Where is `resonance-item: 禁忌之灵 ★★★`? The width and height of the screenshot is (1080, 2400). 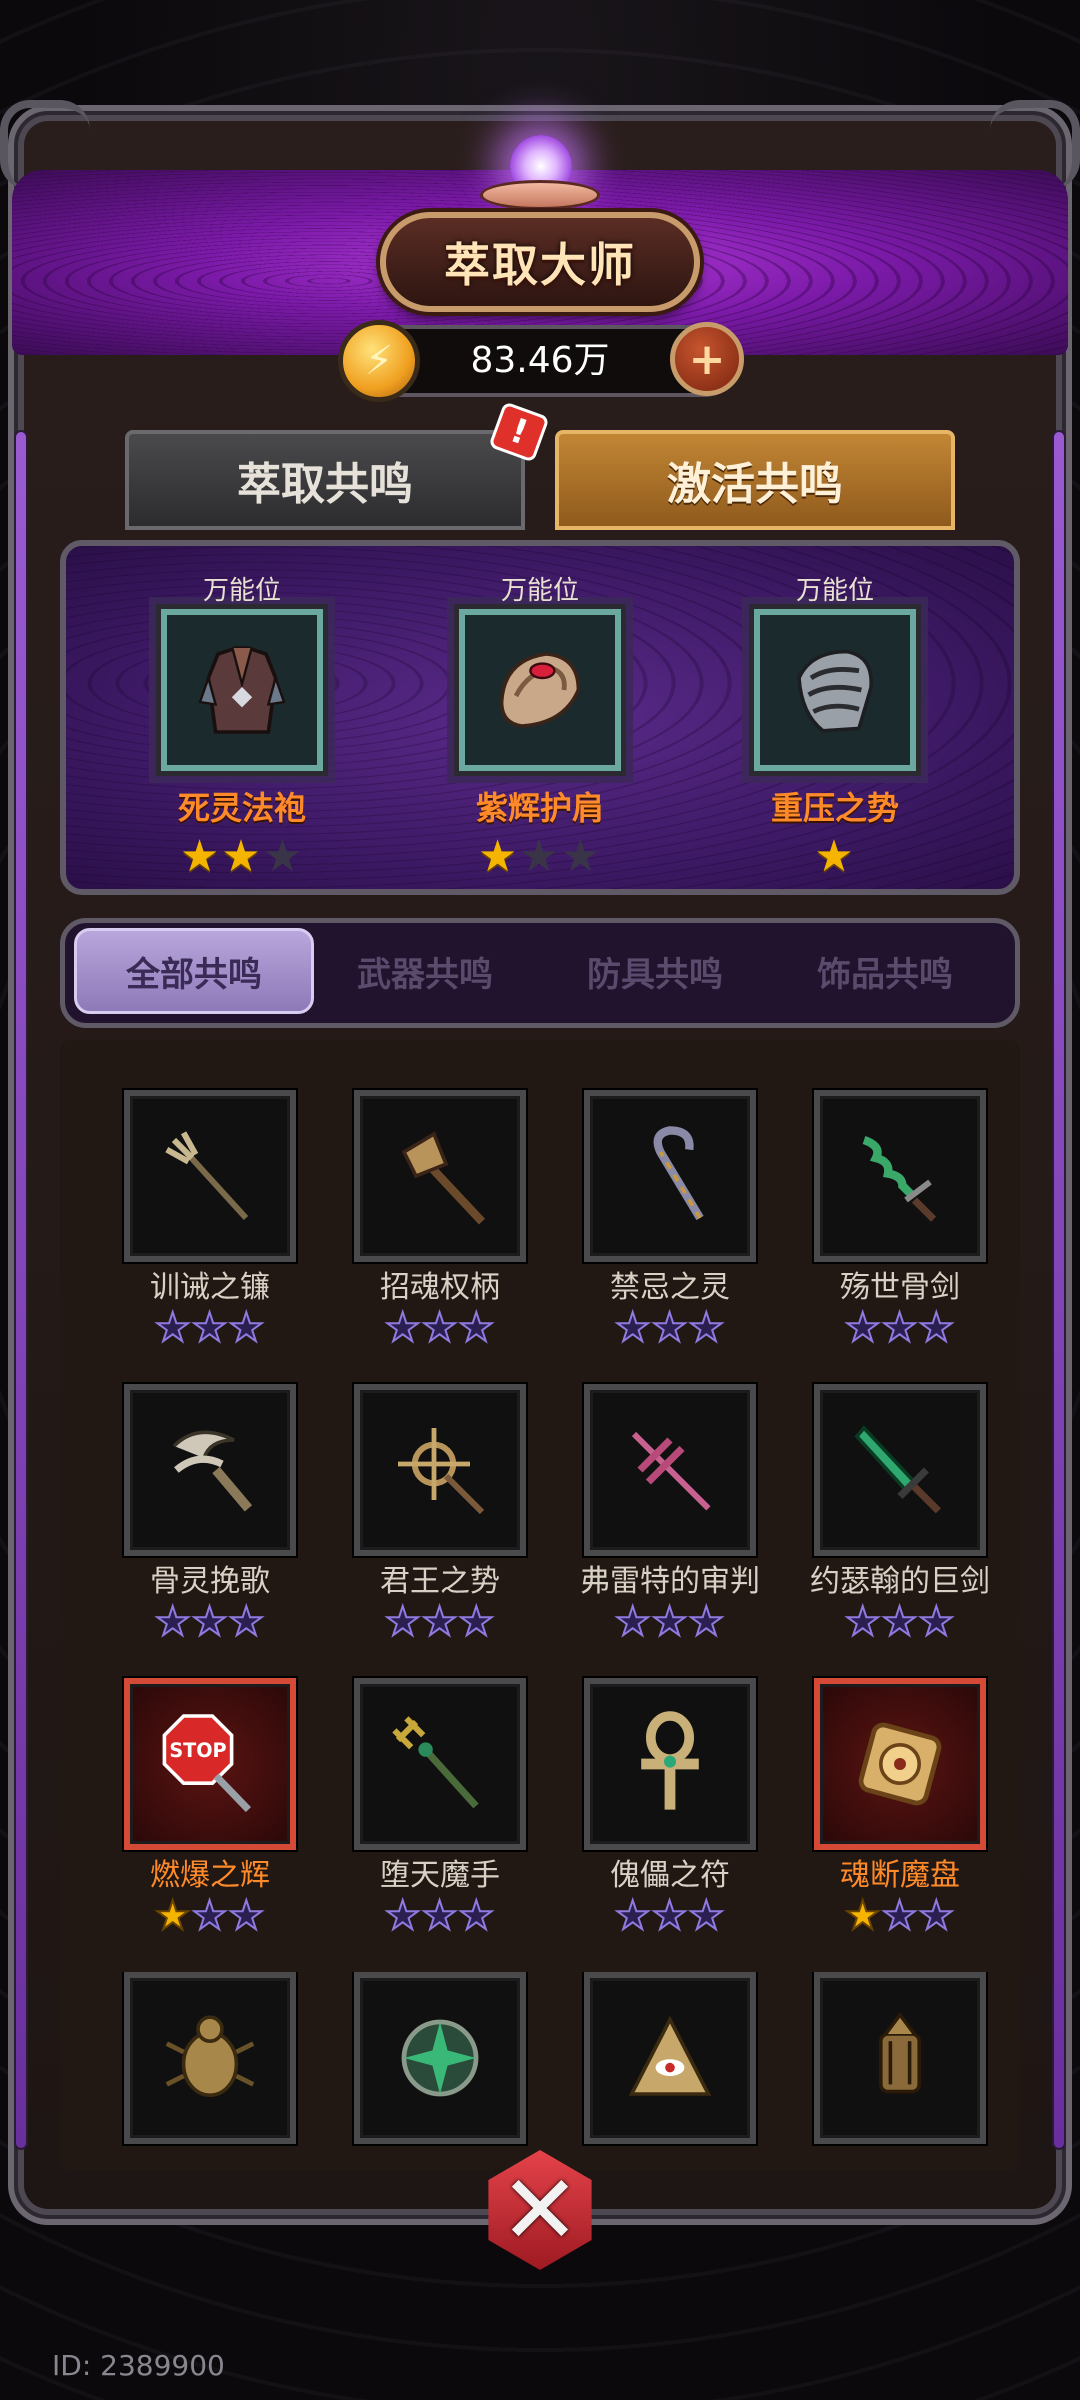 resonance-item: 禁忌之灵 ★★★ is located at coordinates (670, 1235).